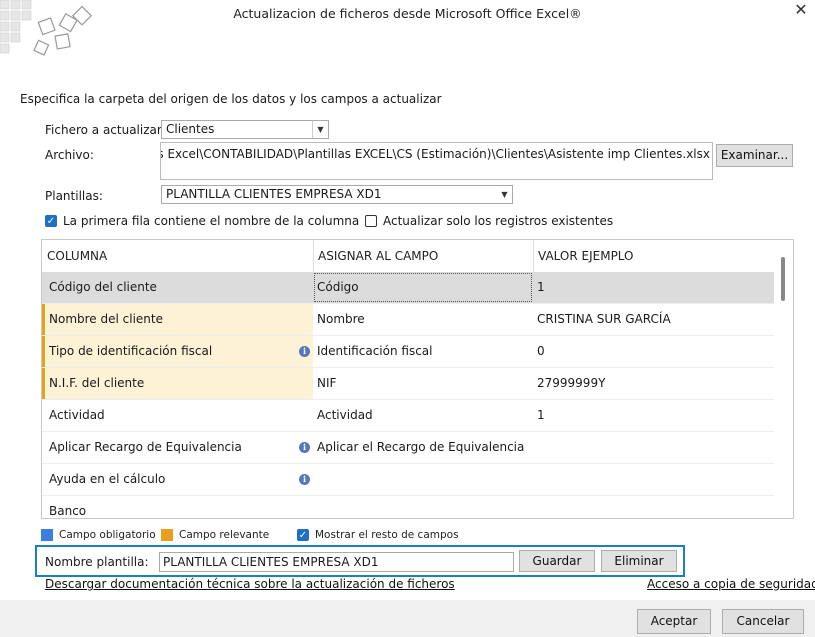 Image resolution: width=815 pixels, height=637 pixels. I want to click on table-row: Ayuda en el cálculo i, so click(408, 480).